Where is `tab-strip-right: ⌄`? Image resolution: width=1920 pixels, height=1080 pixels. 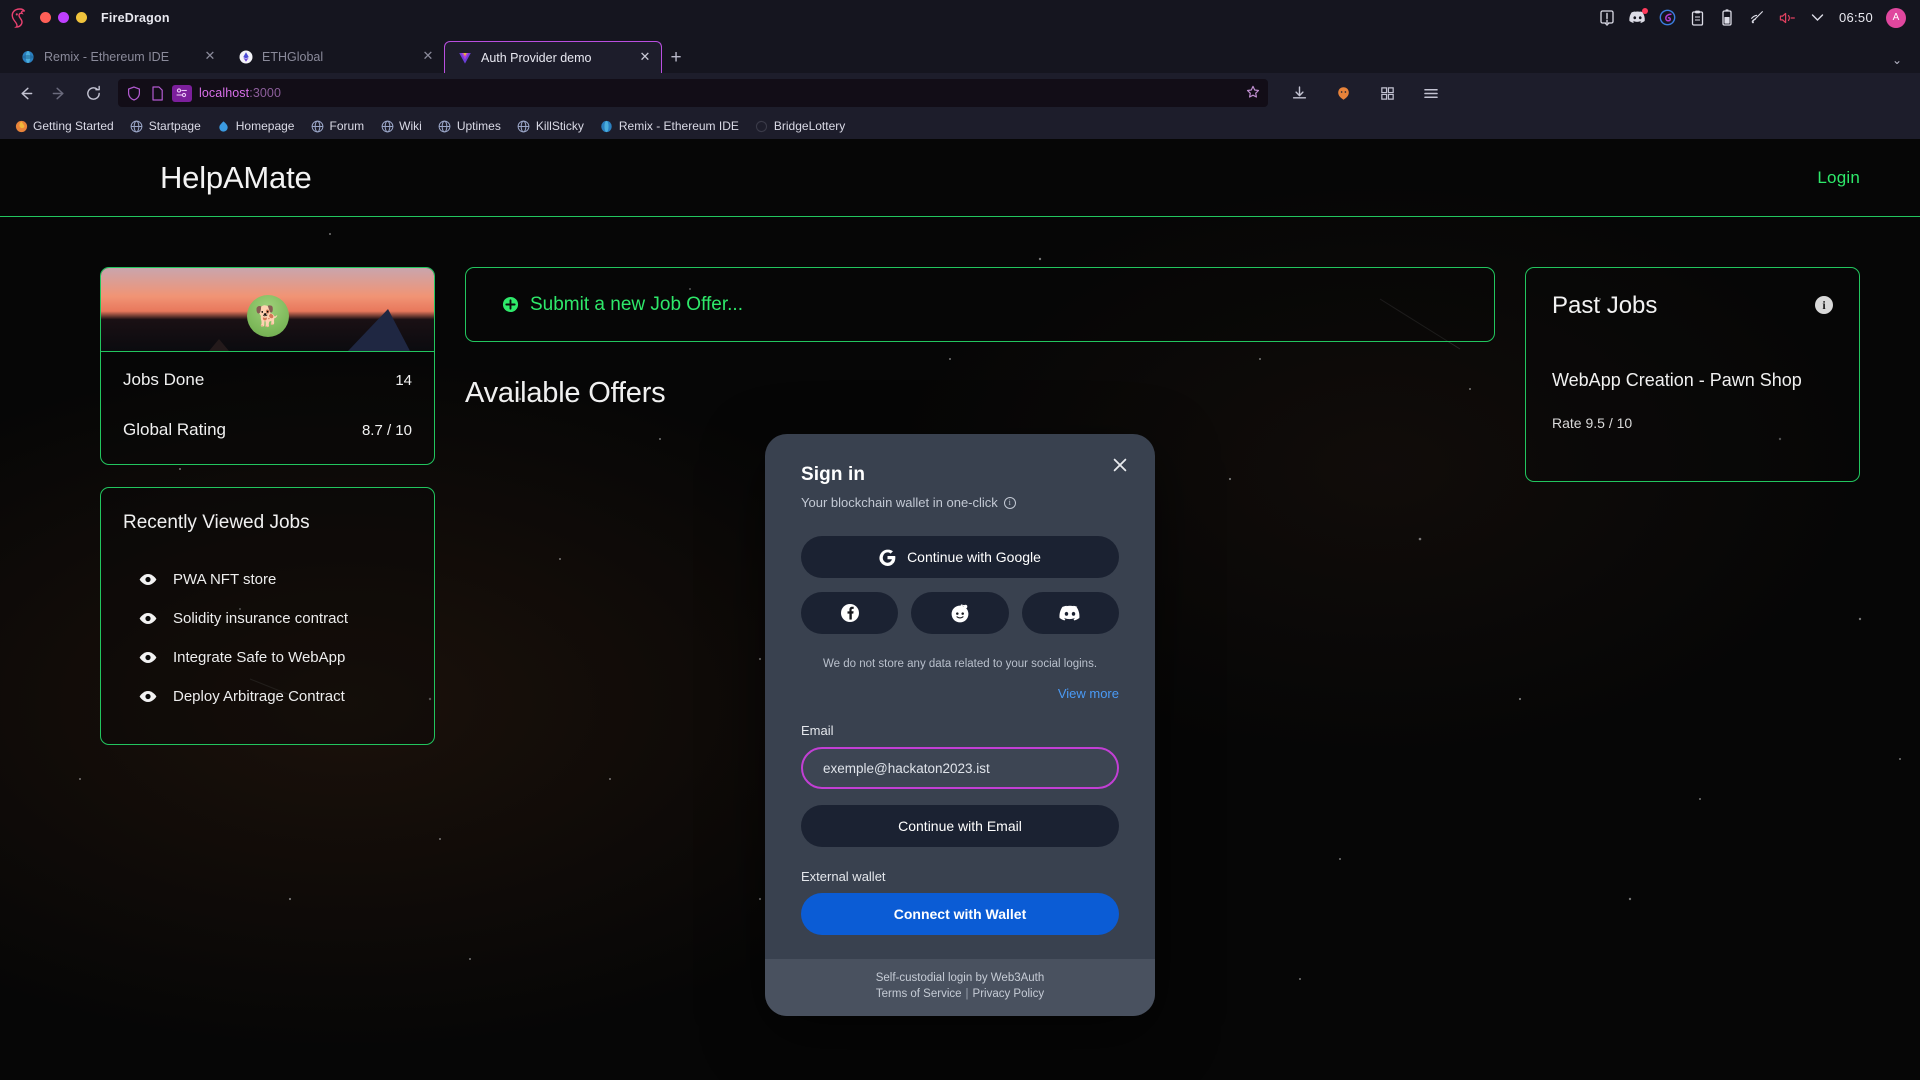
tab-strip-right: ⌄ is located at coordinates (1897, 63).